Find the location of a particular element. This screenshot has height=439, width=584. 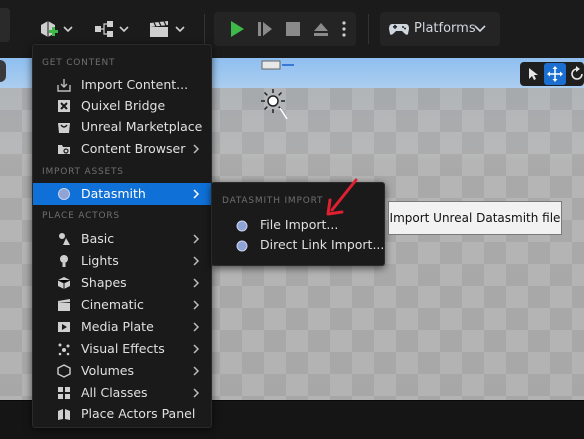

menu-item-label: Unreal Marketplace is located at coordinates (142, 126).